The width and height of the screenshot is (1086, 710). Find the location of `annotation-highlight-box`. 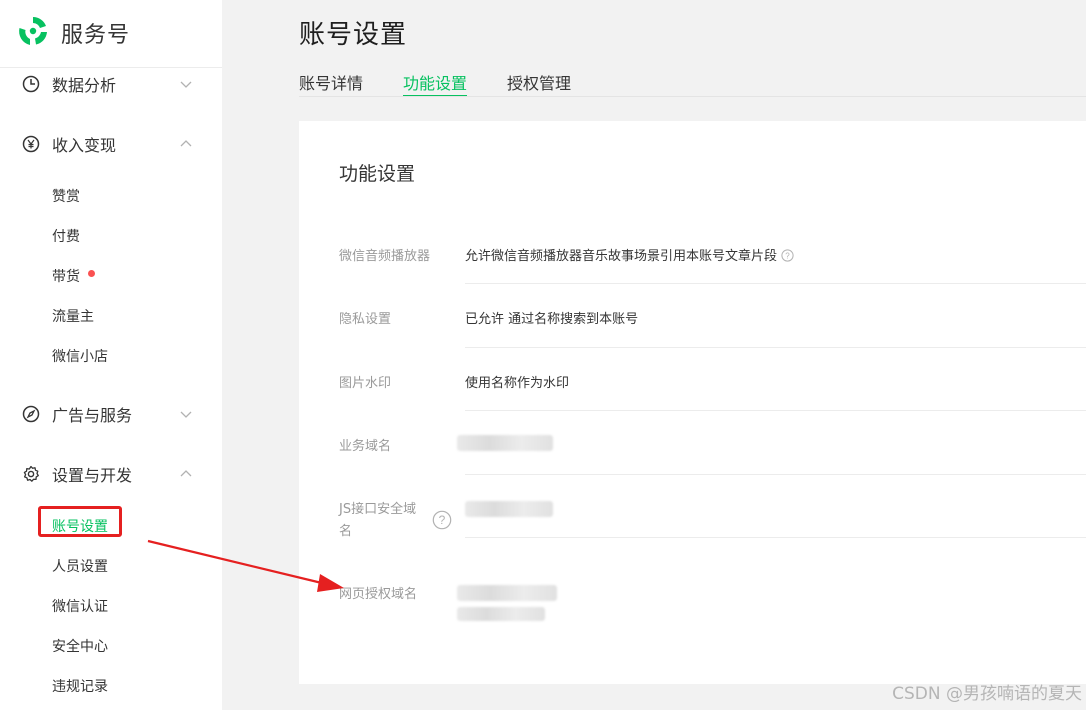

annotation-highlight-box is located at coordinates (80, 521).